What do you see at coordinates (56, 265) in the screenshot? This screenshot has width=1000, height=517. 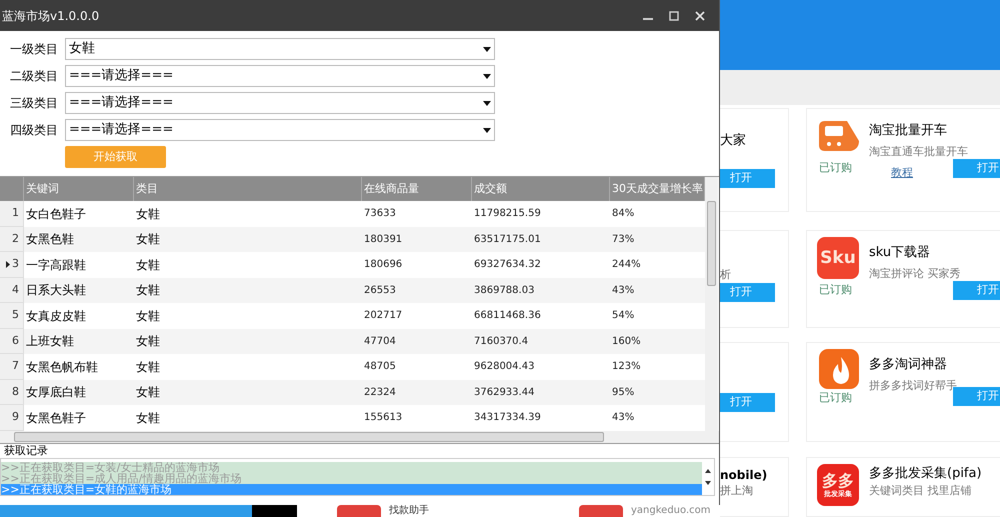 I see `table-cell-text: 一字高跟鞋` at bounding box center [56, 265].